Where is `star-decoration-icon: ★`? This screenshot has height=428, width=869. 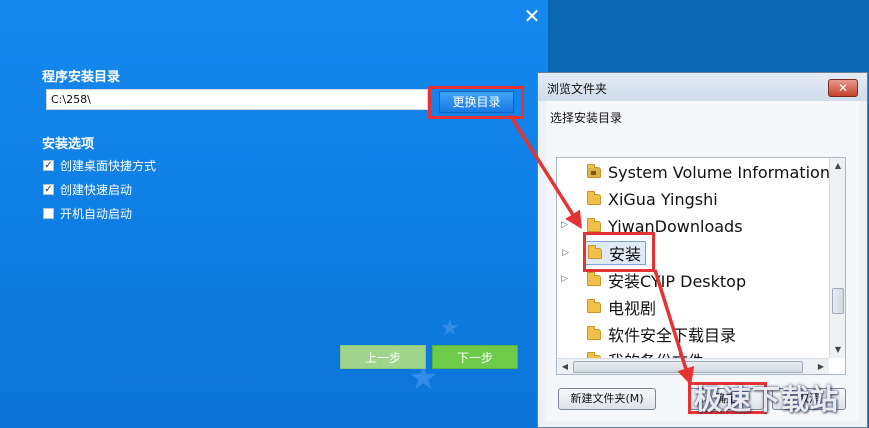
star-decoration-icon: ★ is located at coordinates (450, 328).